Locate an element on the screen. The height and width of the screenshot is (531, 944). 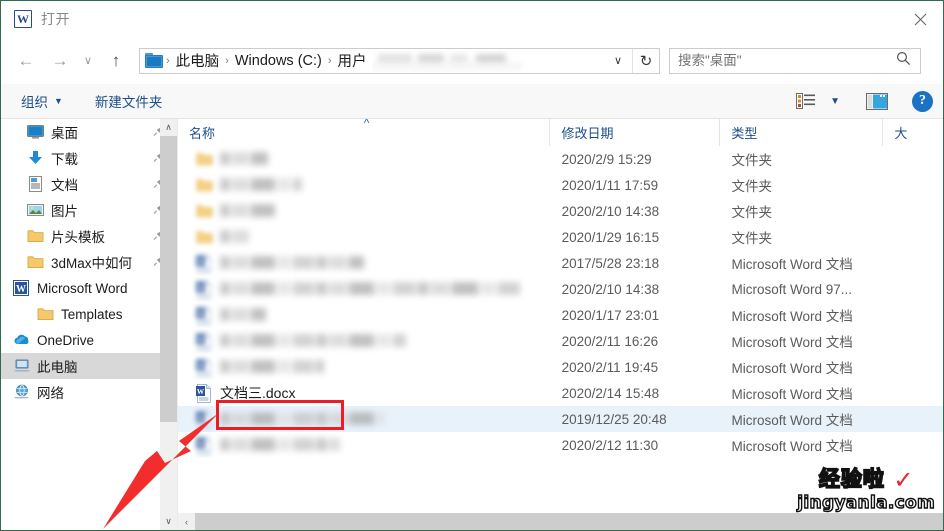
navpane-scrollbar: ∧ ∨ is located at coordinates (168, 324).